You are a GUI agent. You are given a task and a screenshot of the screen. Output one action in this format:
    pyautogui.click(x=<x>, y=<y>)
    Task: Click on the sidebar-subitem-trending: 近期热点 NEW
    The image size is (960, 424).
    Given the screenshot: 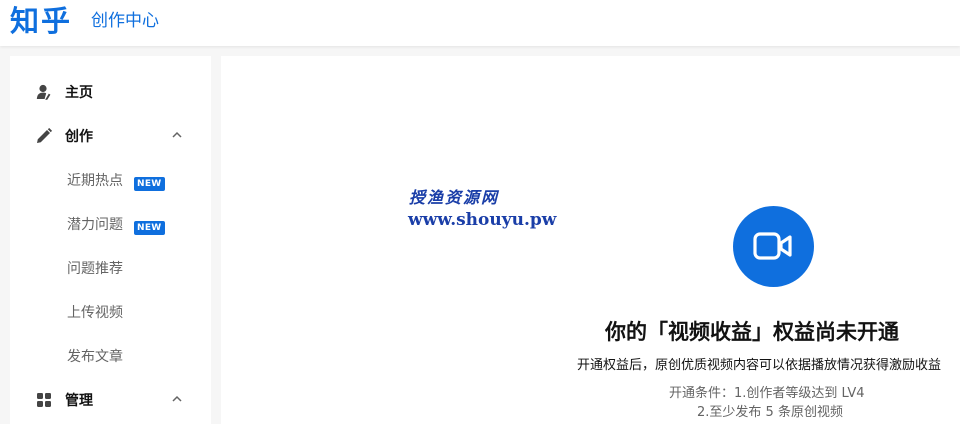 What is the action you would take?
    pyautogui.click(x=110, y=181)
    